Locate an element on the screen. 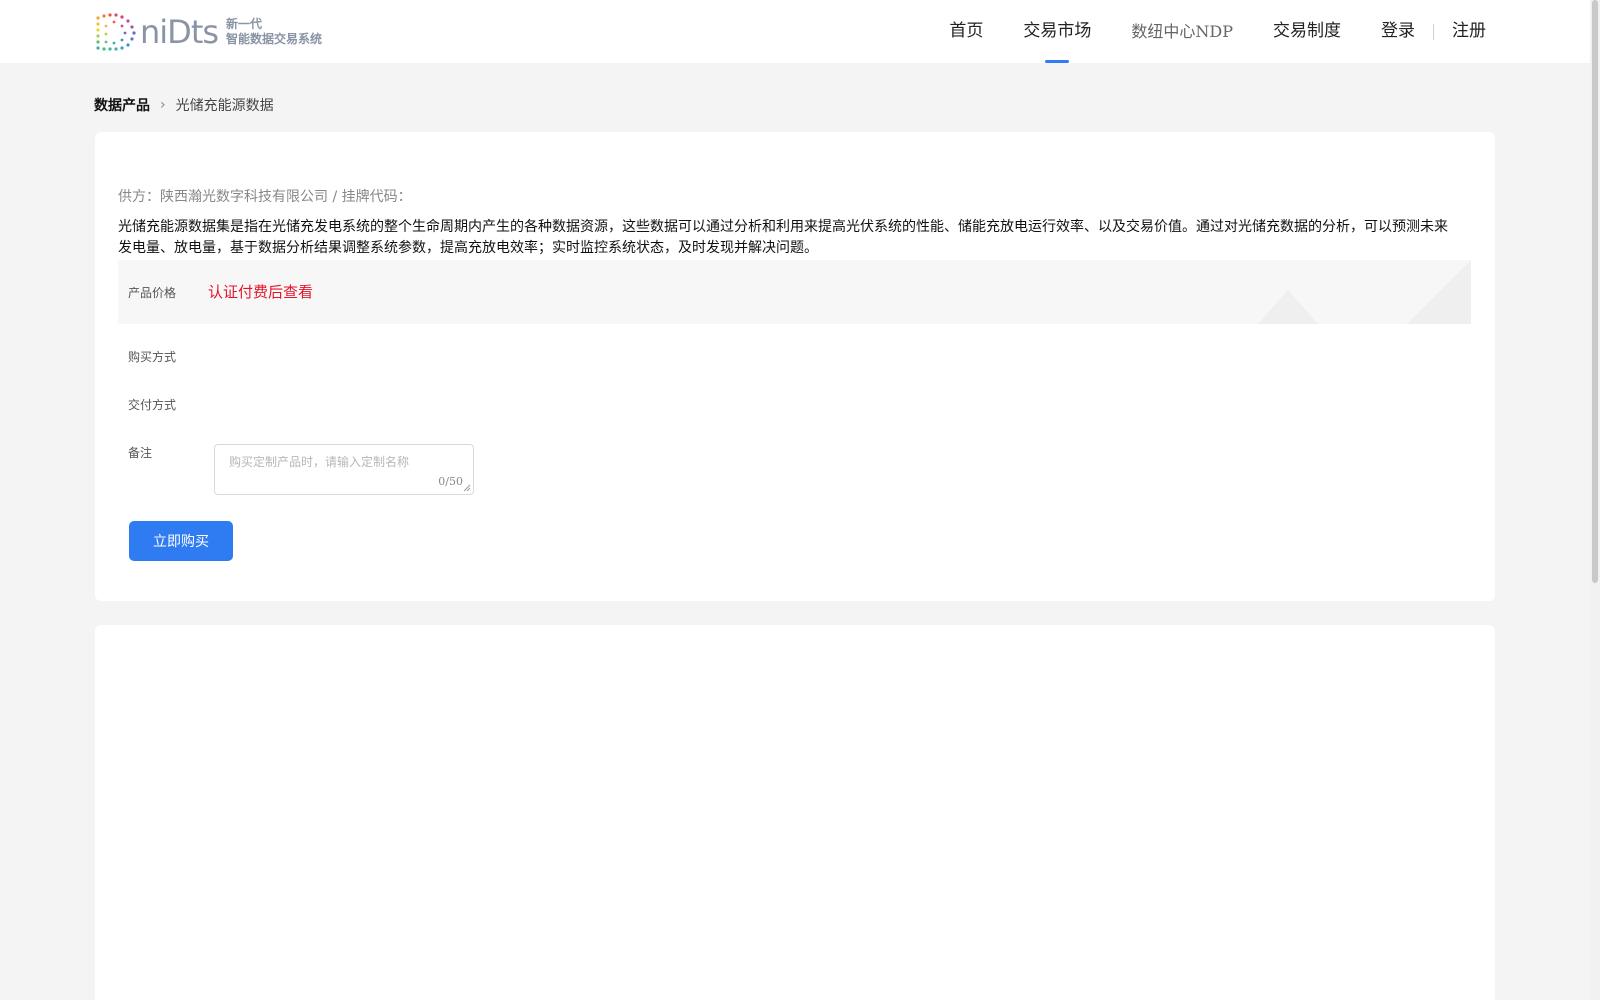 This screenshot has width=1600, height=1000. nav-login: 登录 is located at coordinates (1398, 31).